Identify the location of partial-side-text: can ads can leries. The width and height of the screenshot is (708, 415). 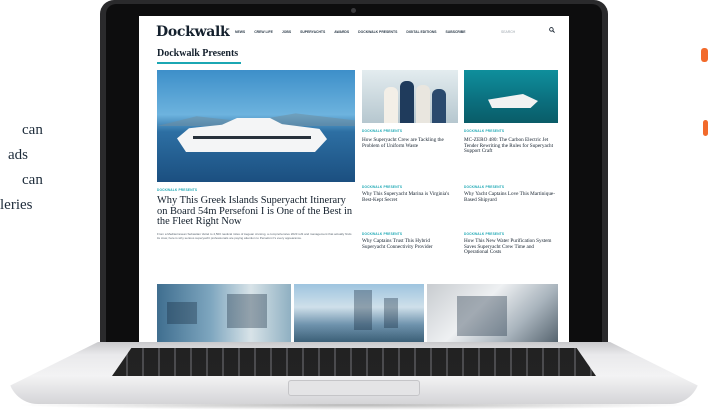
(21, 168).